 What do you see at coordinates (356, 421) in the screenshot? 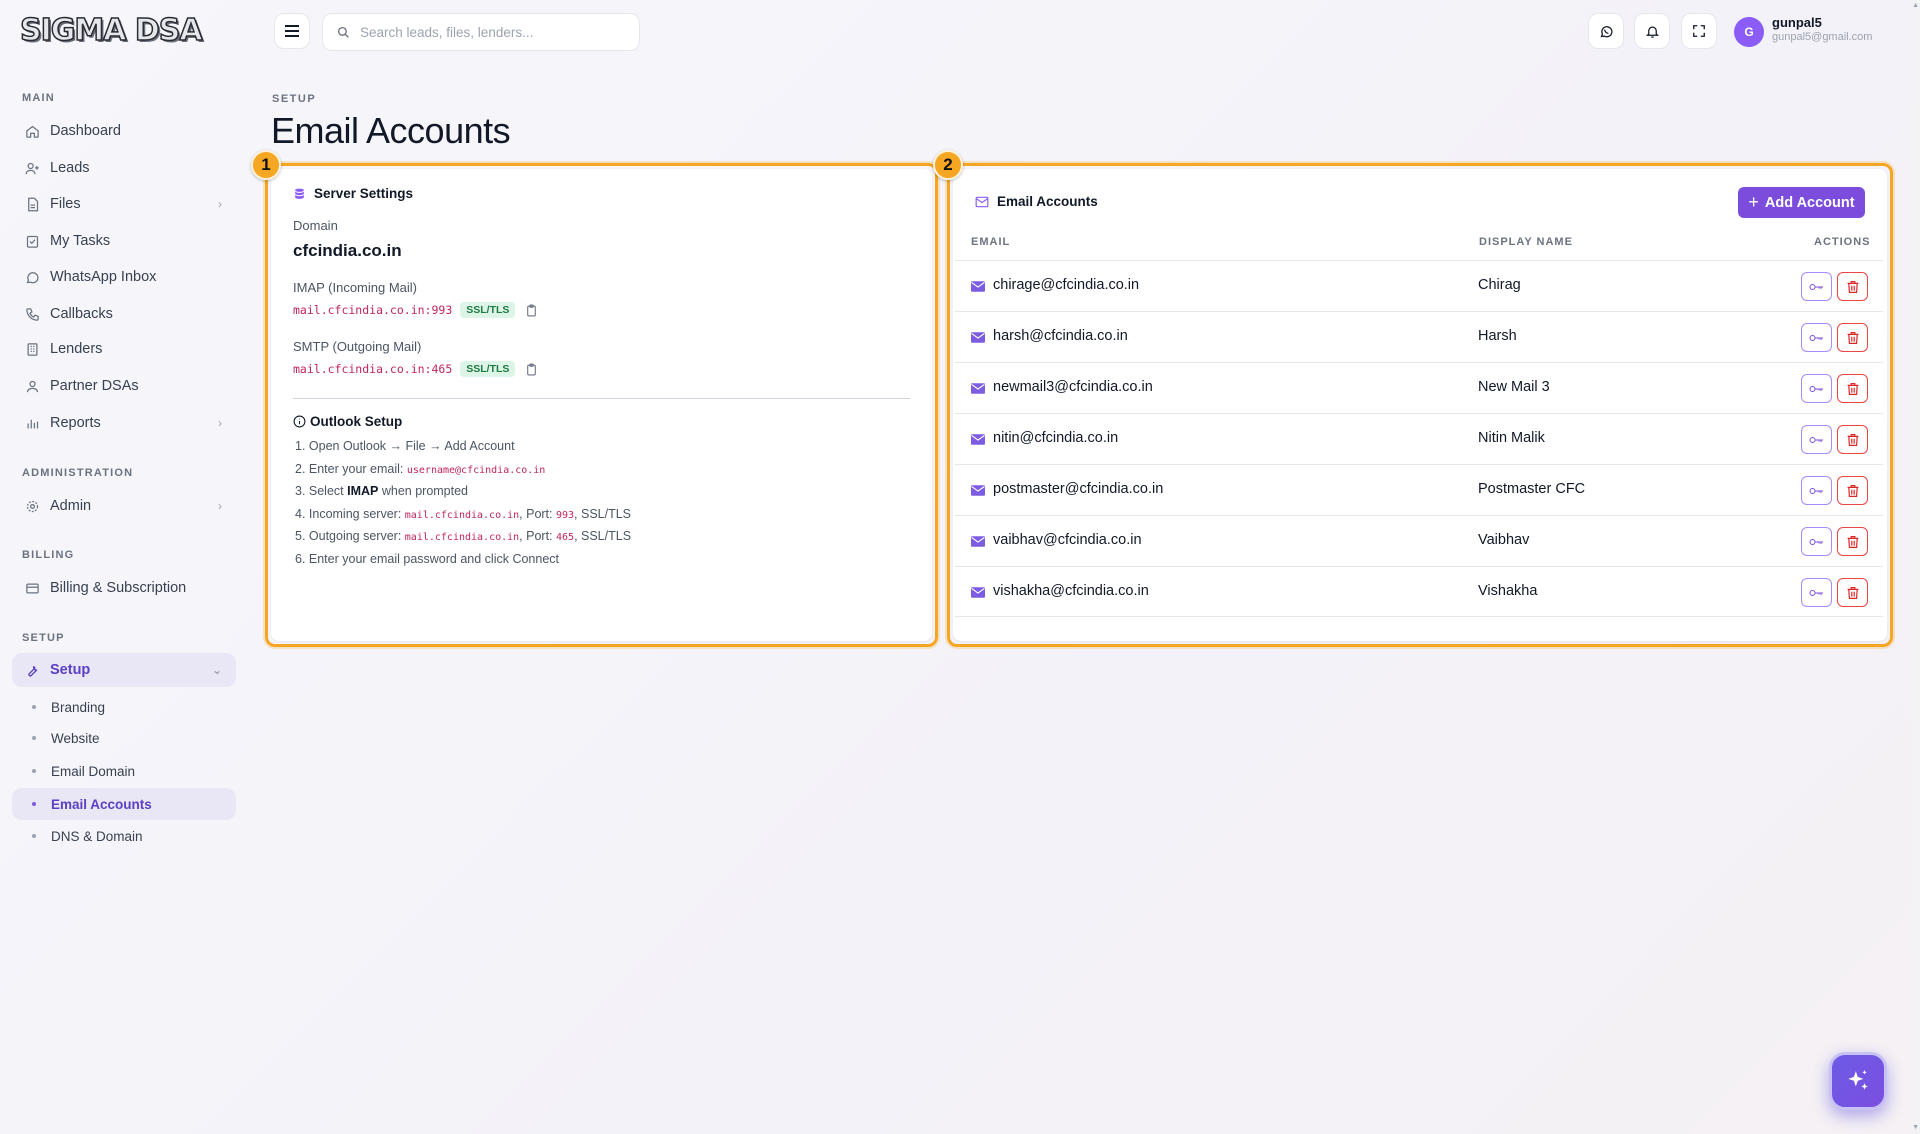
I see `outlook-setup-title-text: Outlook Setup` at bounding box center [356, 421].